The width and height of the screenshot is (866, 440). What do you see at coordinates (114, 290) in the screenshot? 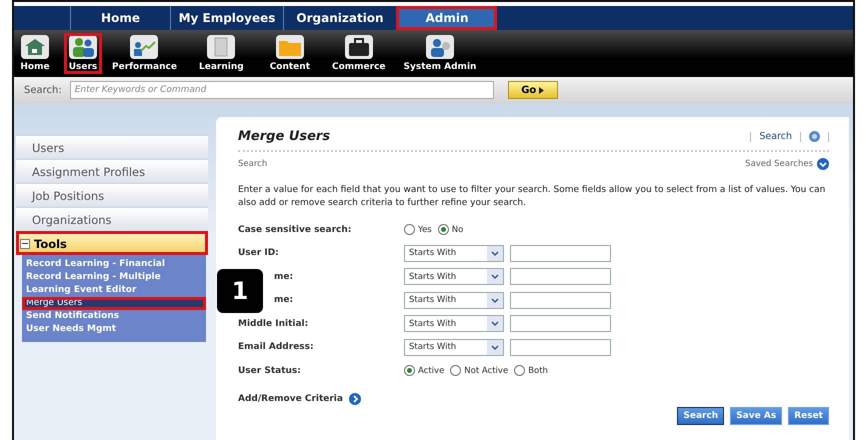
I see `submenu-item: Learning Event Editor` at bounding box center [114, 290].